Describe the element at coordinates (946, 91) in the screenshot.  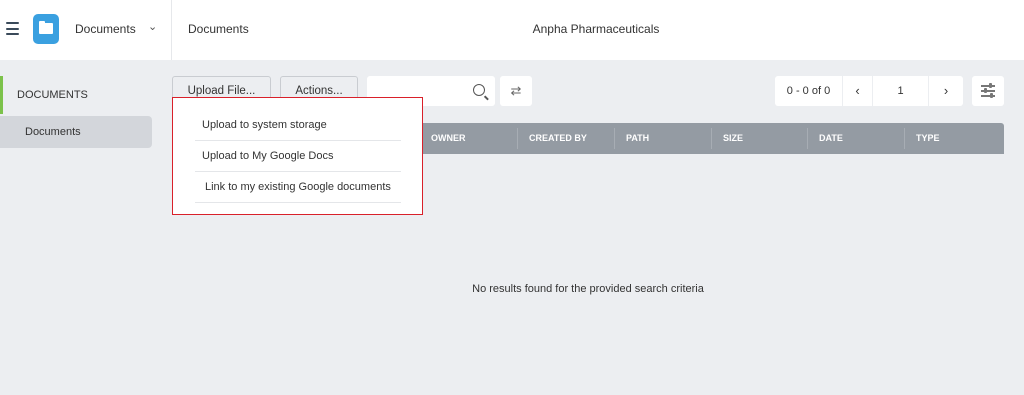
I see `next-page-button: ›` at that location.